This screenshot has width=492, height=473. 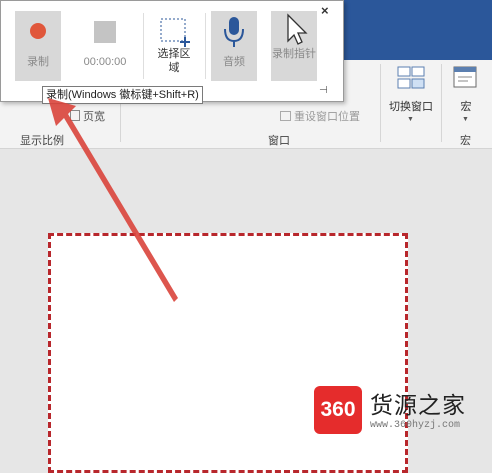 What do you see at coordinates (465, 77) in the screenshot?
I see `macro-icon` at bounding box center [465, 77].